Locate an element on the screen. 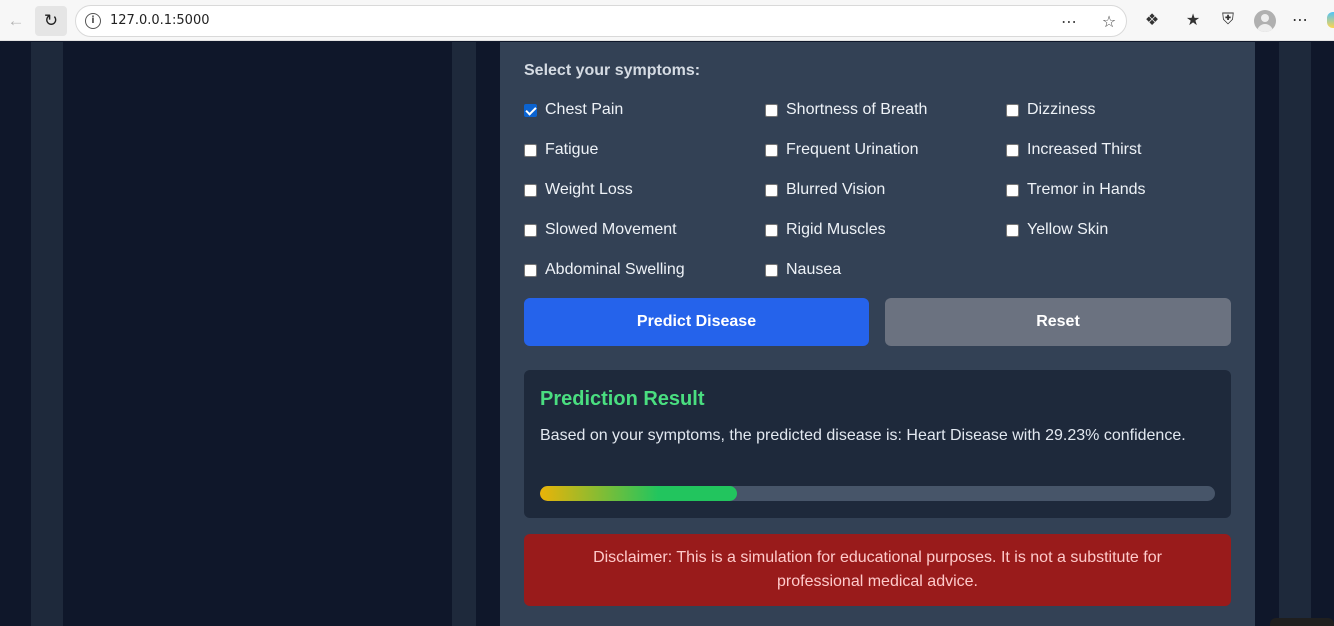 This screenshot has height=626, width=1334. shield-icon: ⛨ is located at coordinates (1228, 20).